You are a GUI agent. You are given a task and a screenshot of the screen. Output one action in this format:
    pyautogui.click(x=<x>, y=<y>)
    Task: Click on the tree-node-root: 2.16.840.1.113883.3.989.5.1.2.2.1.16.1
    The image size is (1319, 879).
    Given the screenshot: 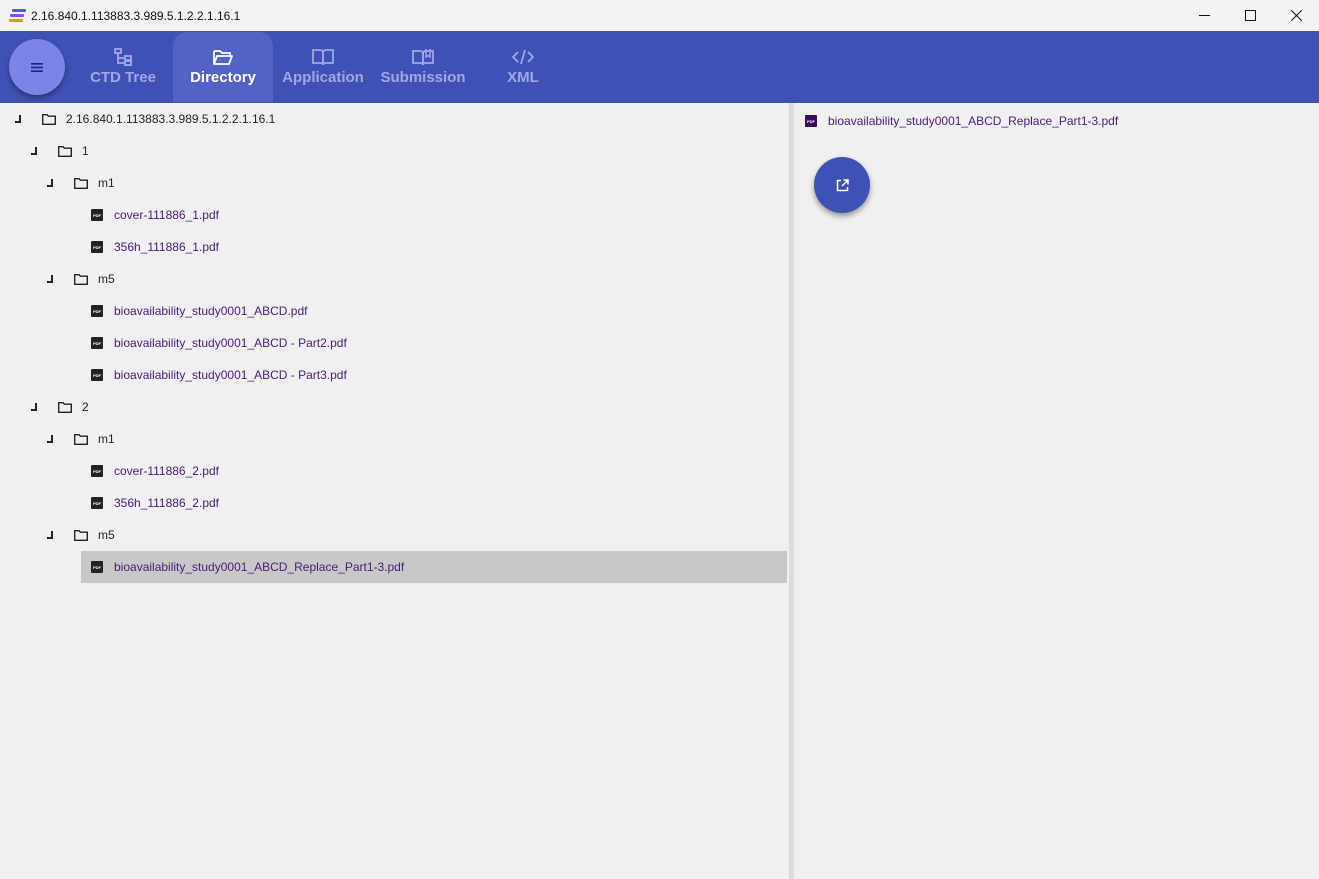 What is the action you would take?
    pyautogui.click(x=170, y=119)
    